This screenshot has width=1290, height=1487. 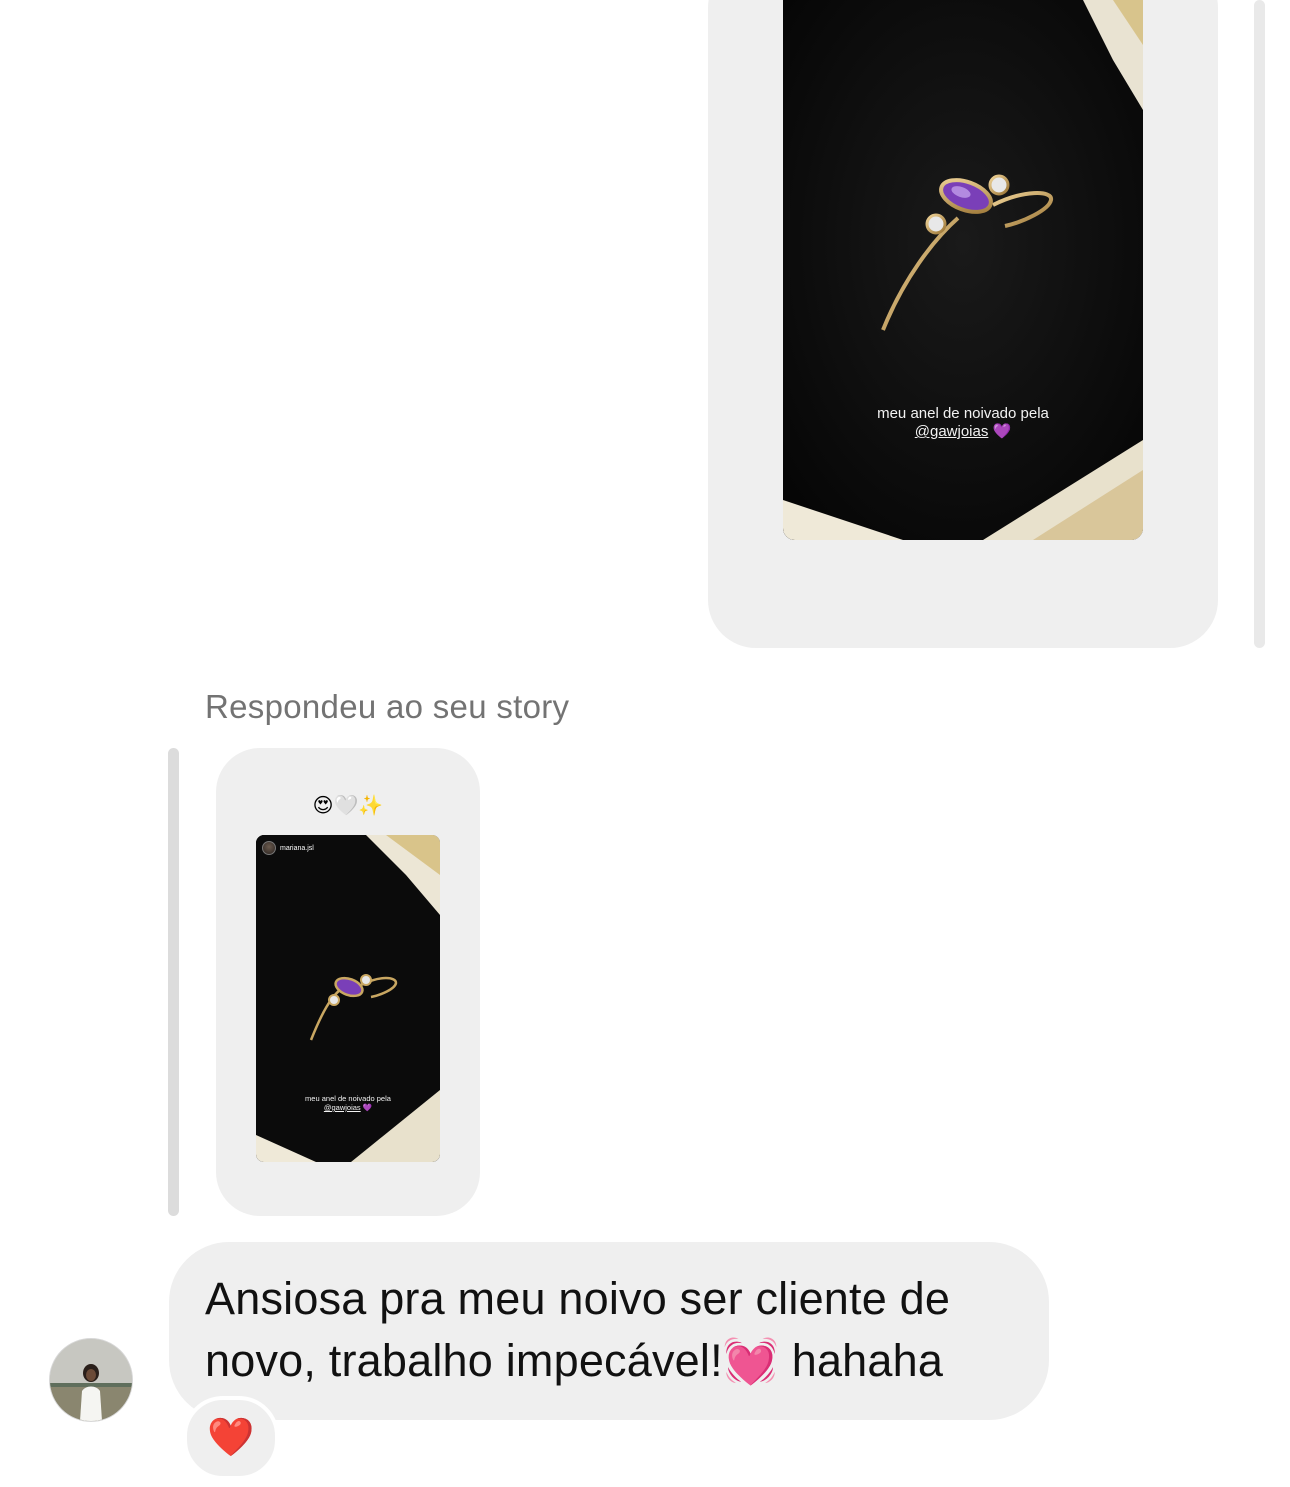 I want to click on story-author-username: mariana.jsl, so click(x=297, y=848).